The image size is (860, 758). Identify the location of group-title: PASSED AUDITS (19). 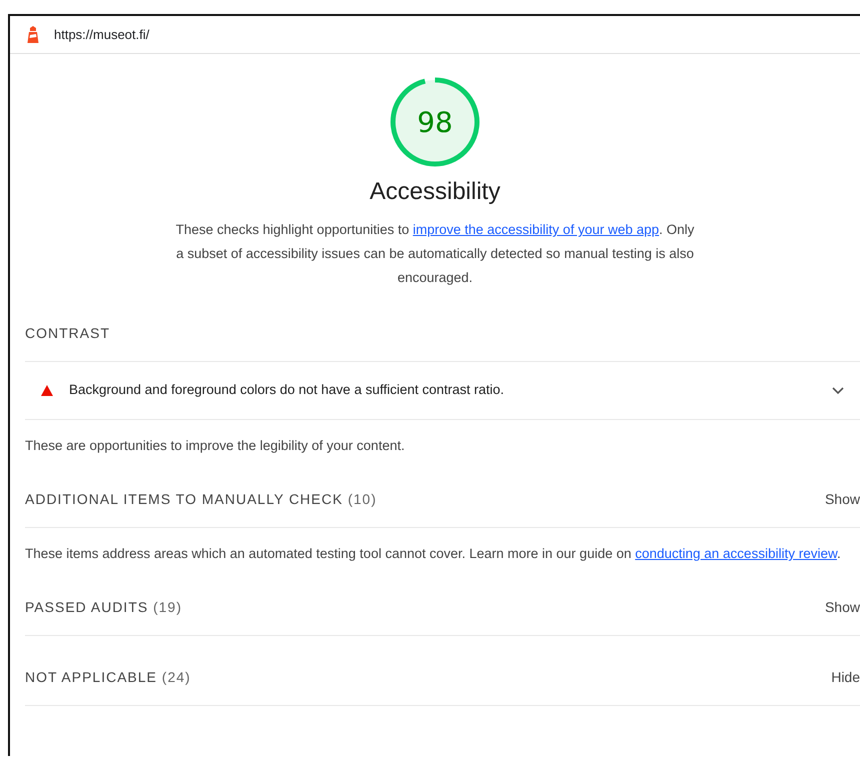
(103, 607).